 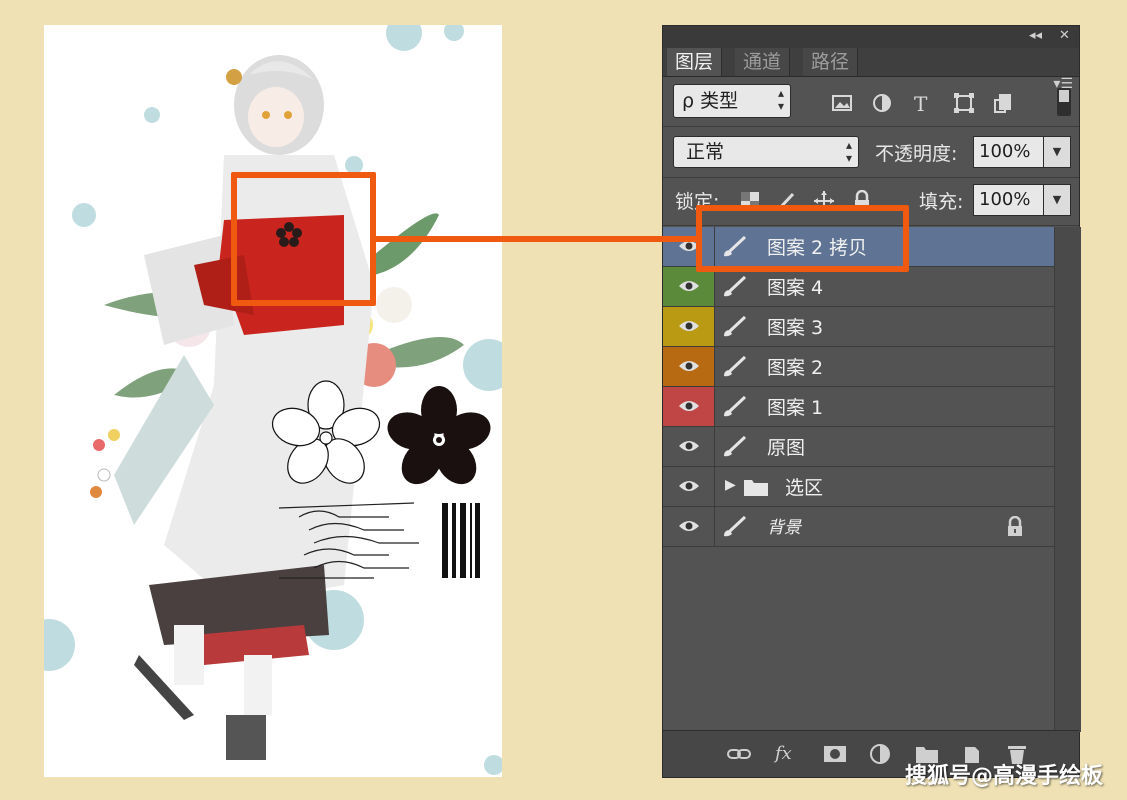 I want to click on layer-list-scrollbar, so click(x=1067, y=479).